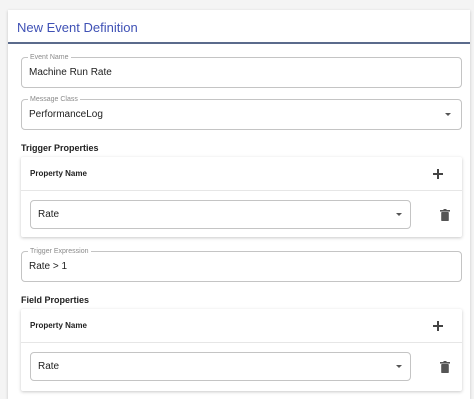 Image resolution: width=474 pixels, height=399 pixels. Describe the element at coordinates (220, 366) in the screenshot. I see `field-property-select: Rate` at that location.